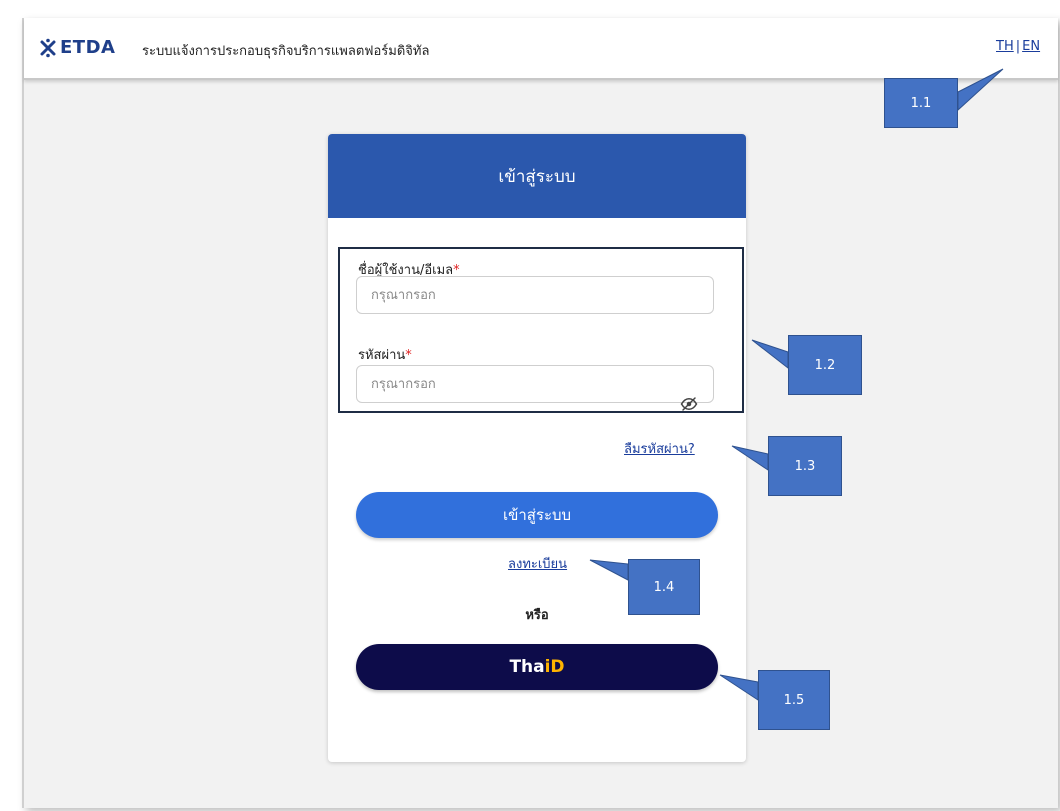 This screenshot has width=1060, height=811. I want to click on forgot-password-link: ลืมรหัสผ่าน?, so click(659, 448).